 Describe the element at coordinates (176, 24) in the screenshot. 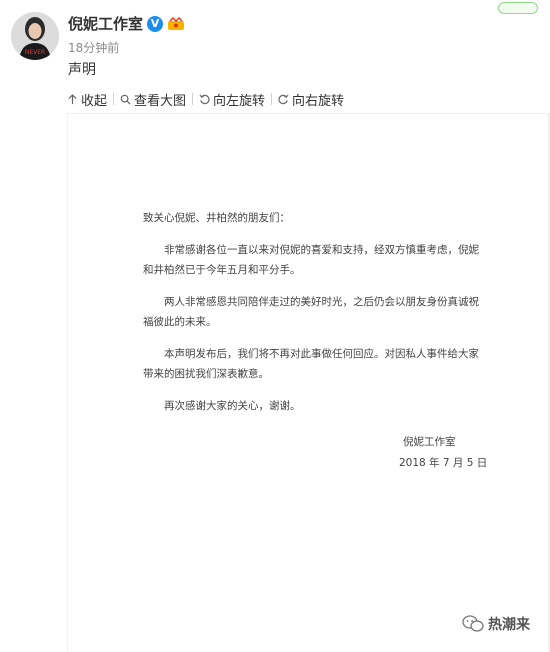

I see `vip-crown-icon` at that location.